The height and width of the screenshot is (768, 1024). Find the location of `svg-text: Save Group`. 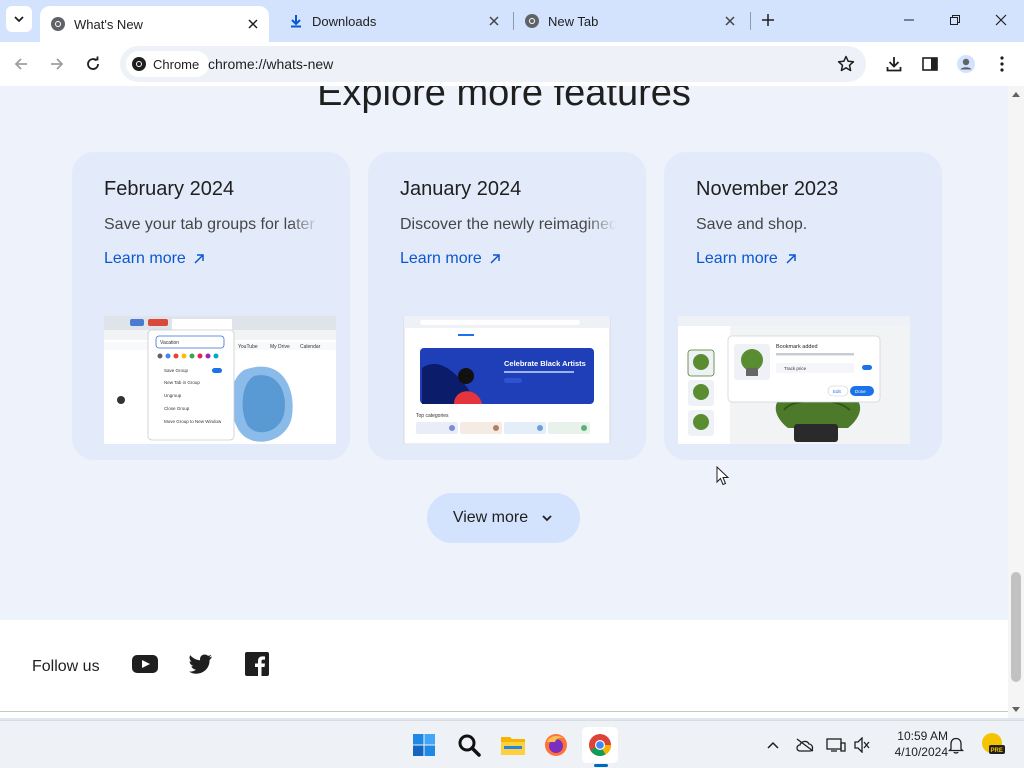

svg-text: Save Group is located at coordinates (176, 370).